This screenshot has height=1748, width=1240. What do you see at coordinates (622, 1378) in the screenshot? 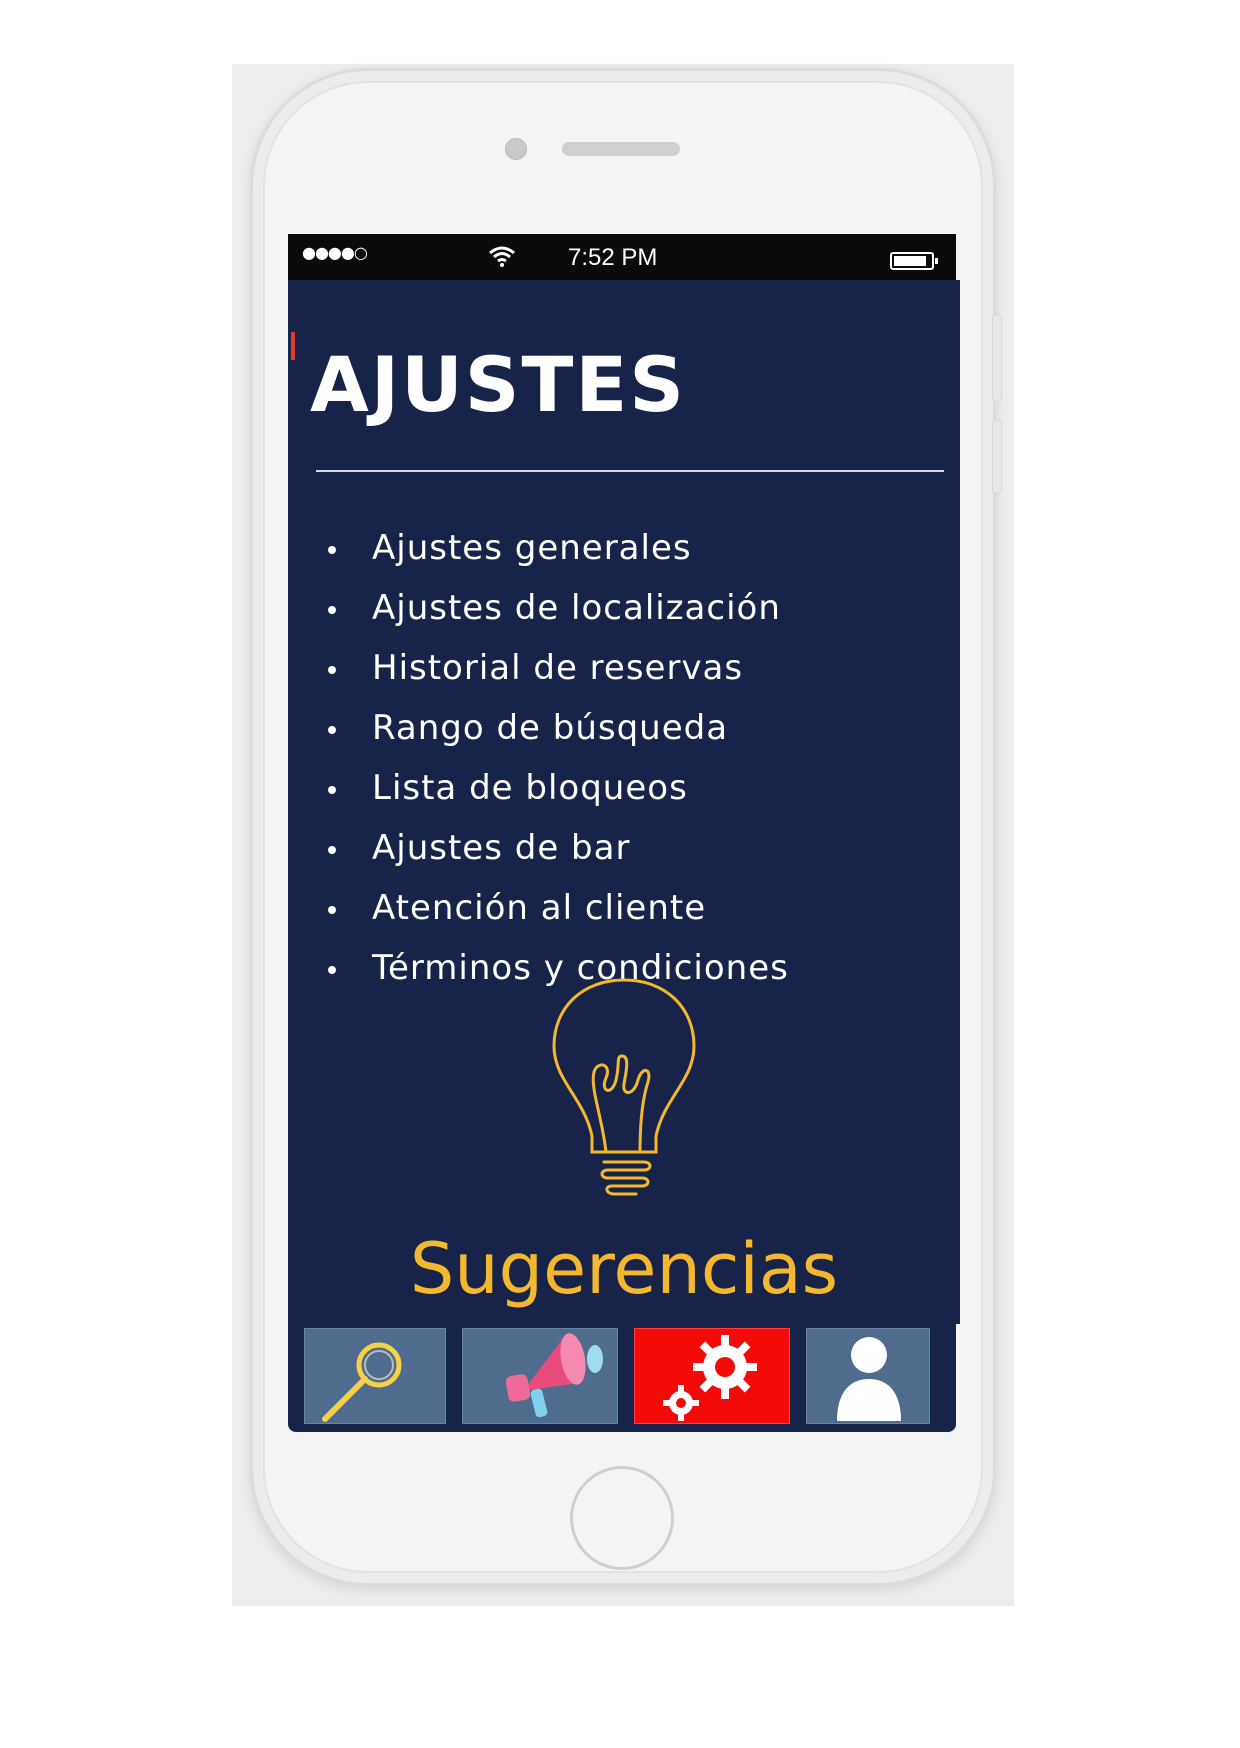
I see `bottom-tab-bar` at bounding box center [622, 1378].